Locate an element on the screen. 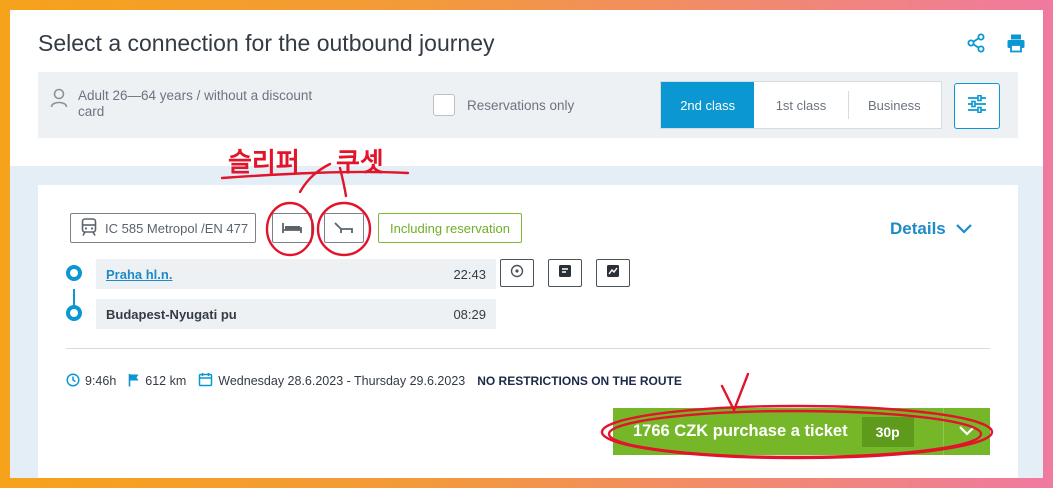 This screenshot has width=1053, height=488. departure-board-button is located at coordinates (565, 273).